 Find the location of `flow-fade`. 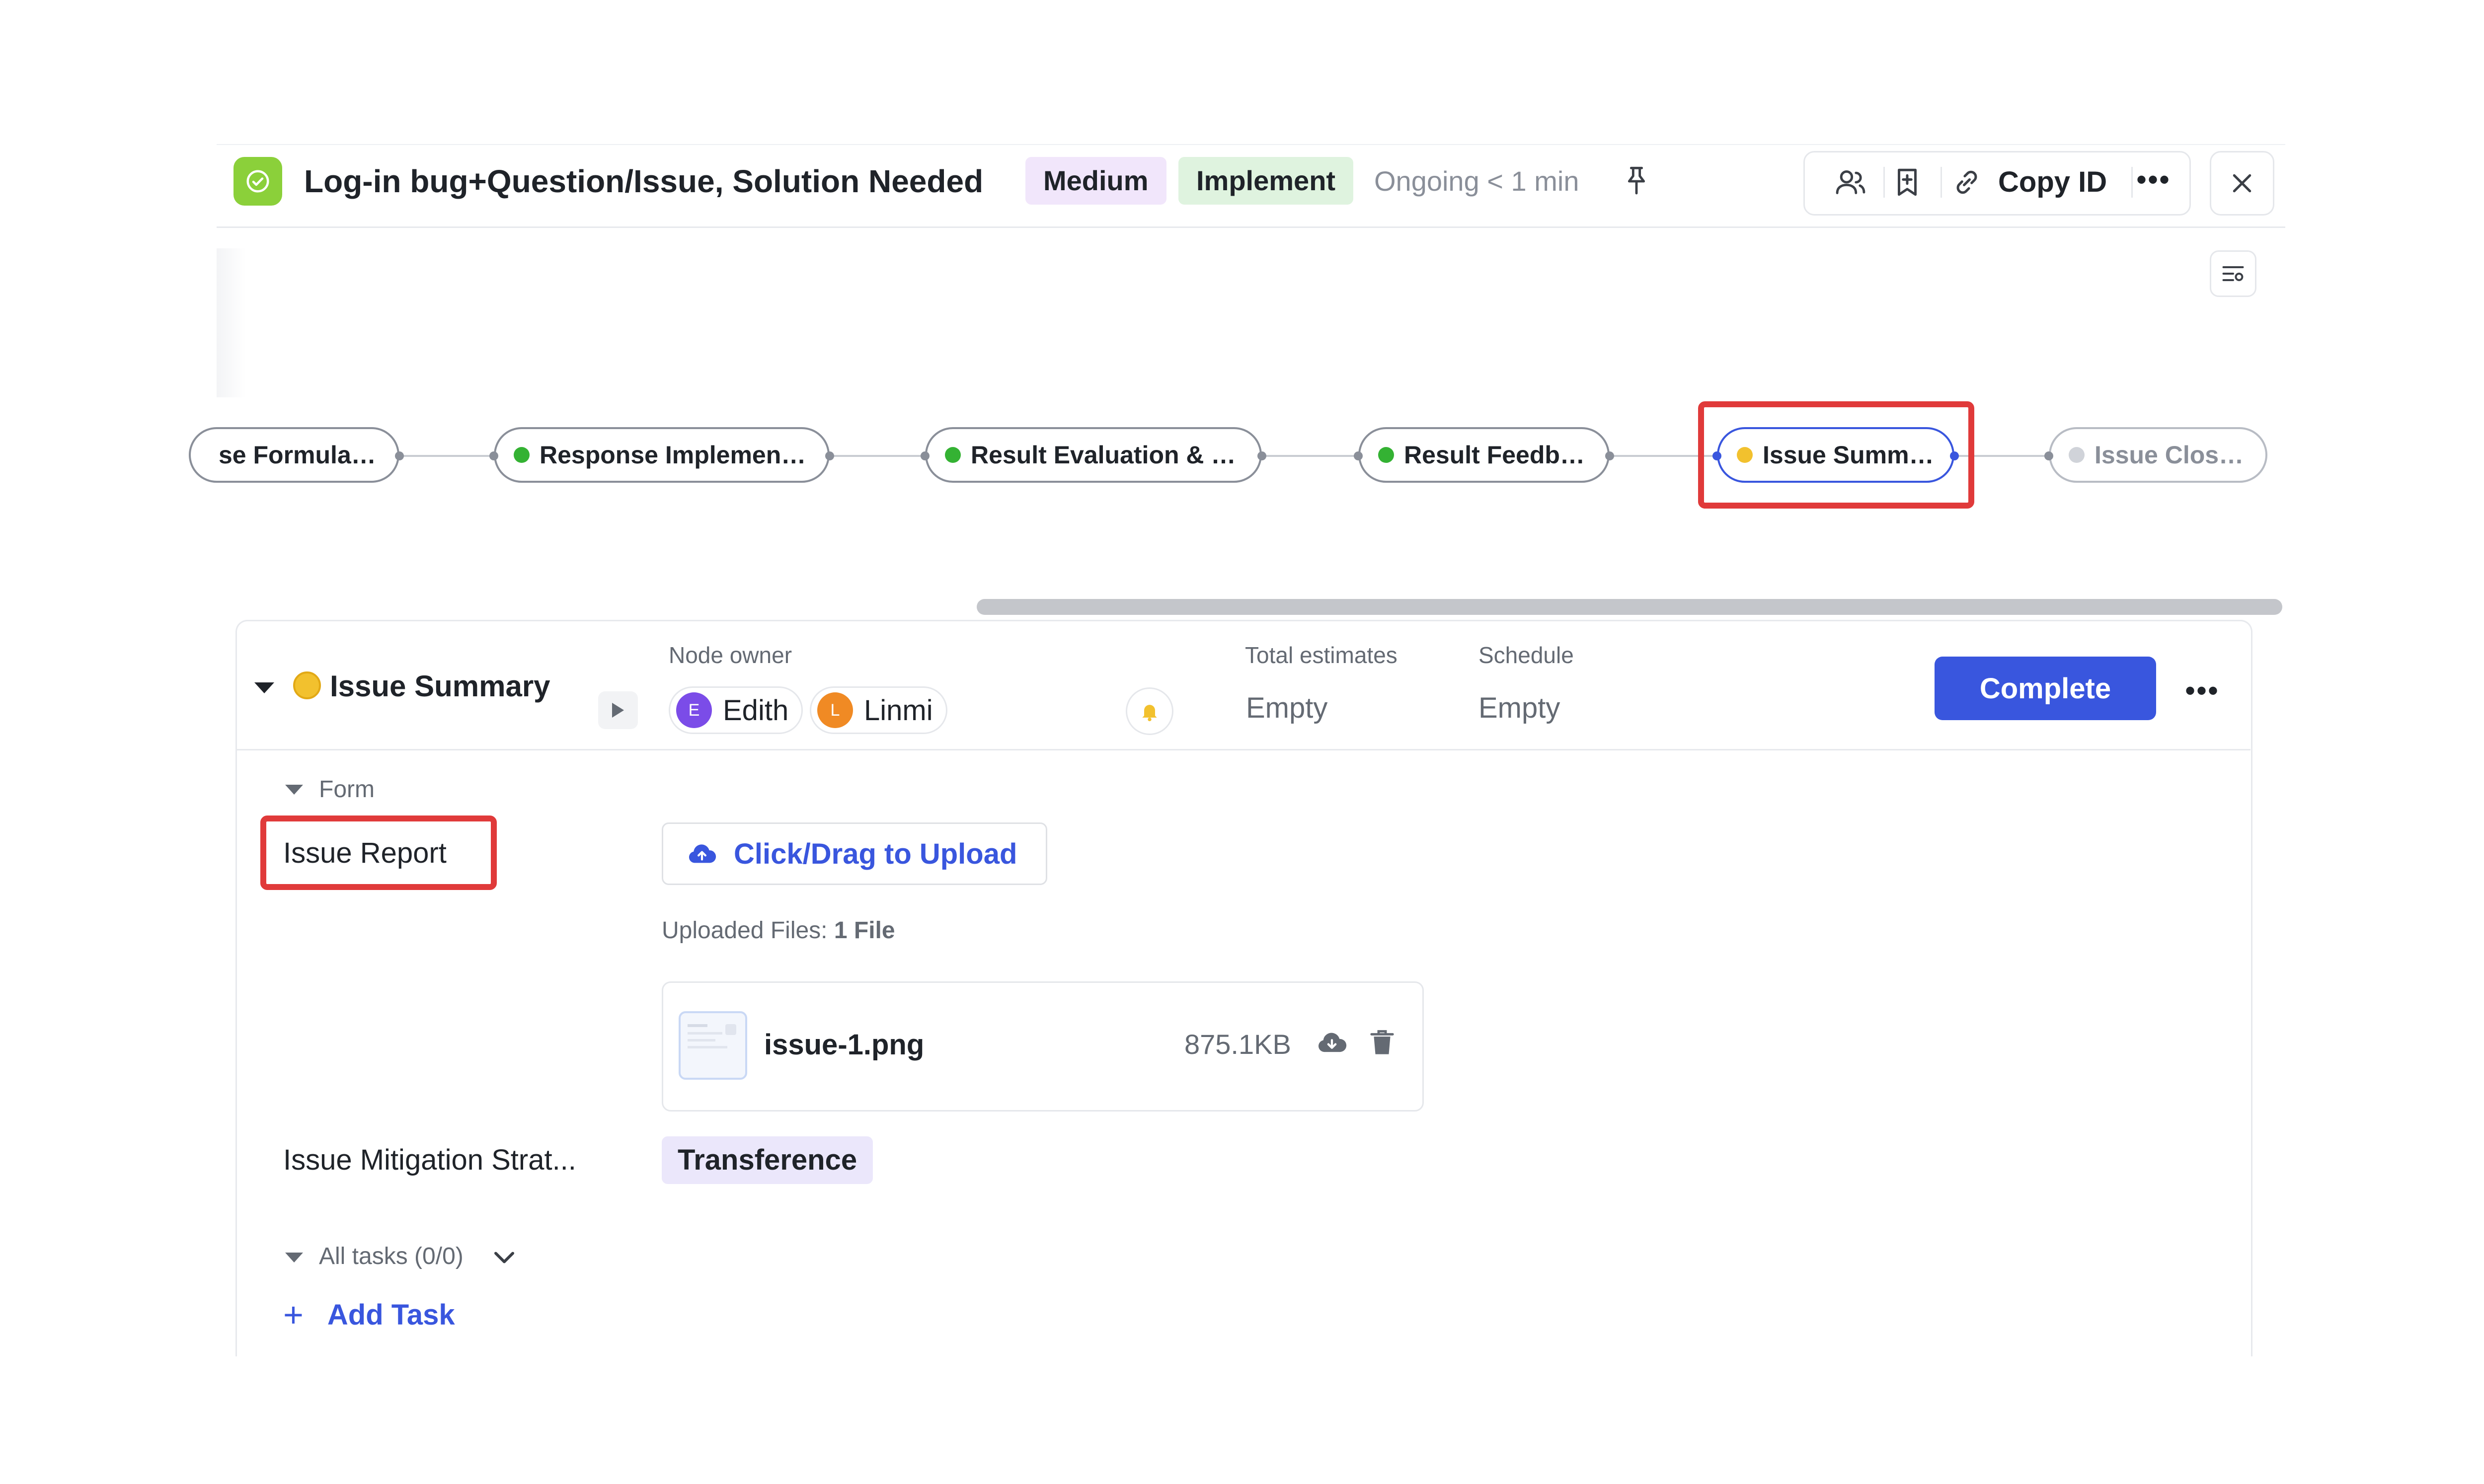

flow-fade is located at coordinates (231, 322).